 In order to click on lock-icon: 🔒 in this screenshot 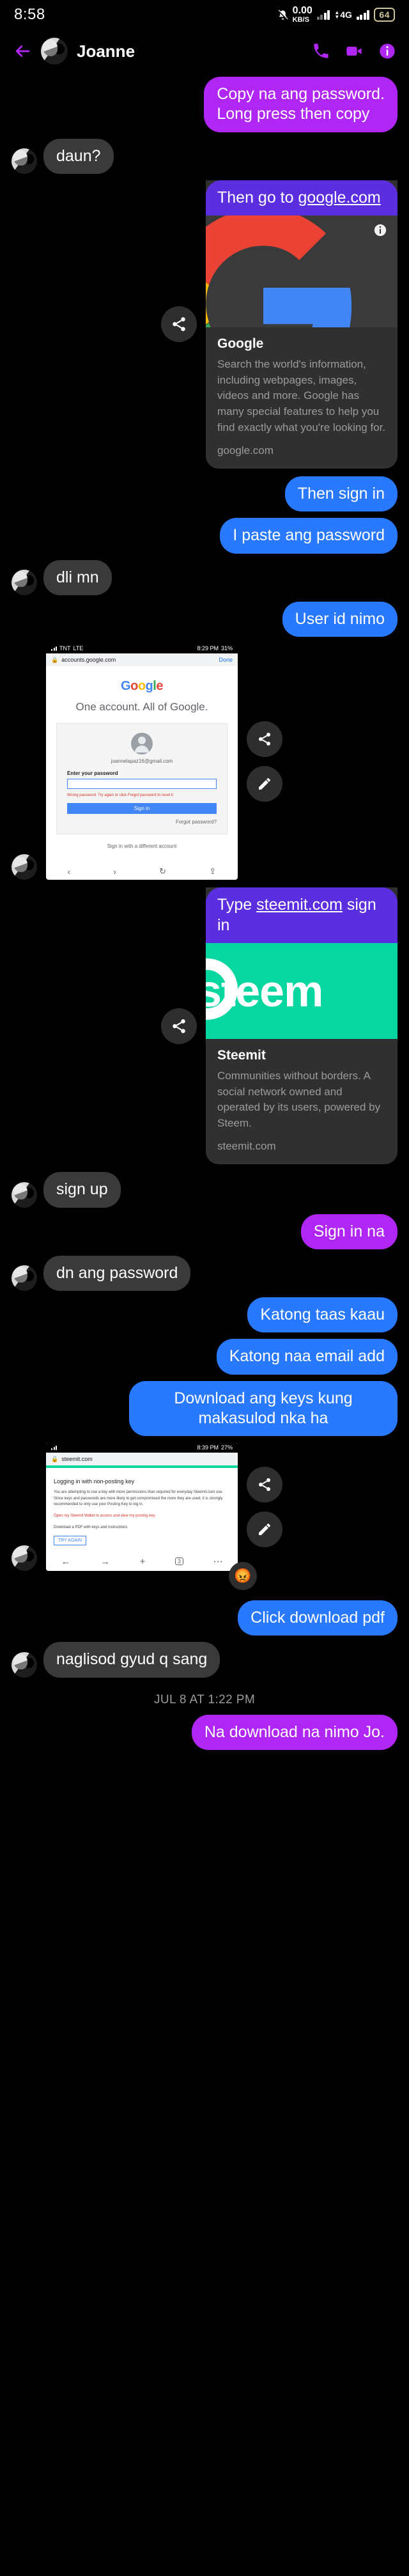, I will do `click(55, 659)`.